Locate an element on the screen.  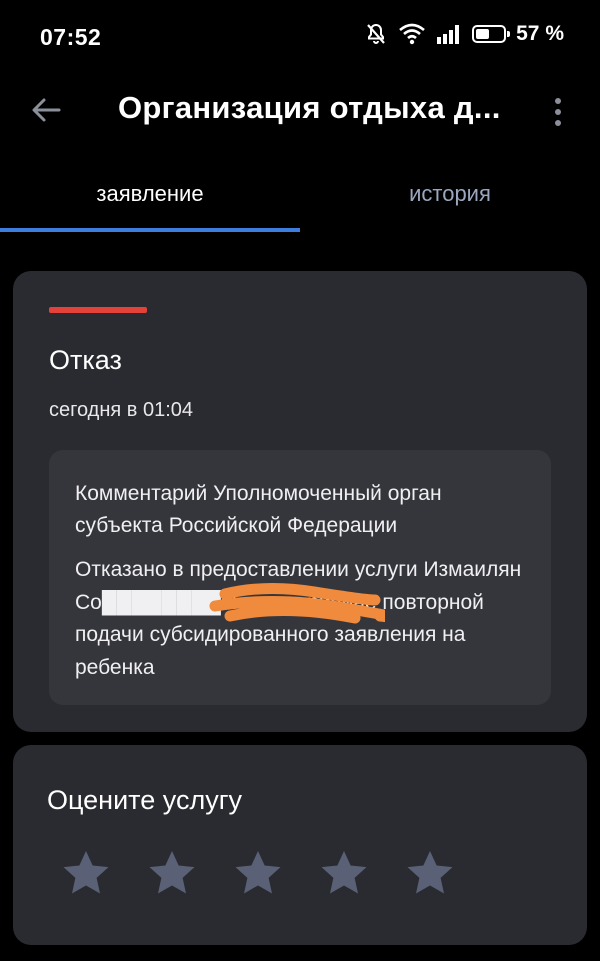
star-rating is located at coordinates (258, 874).